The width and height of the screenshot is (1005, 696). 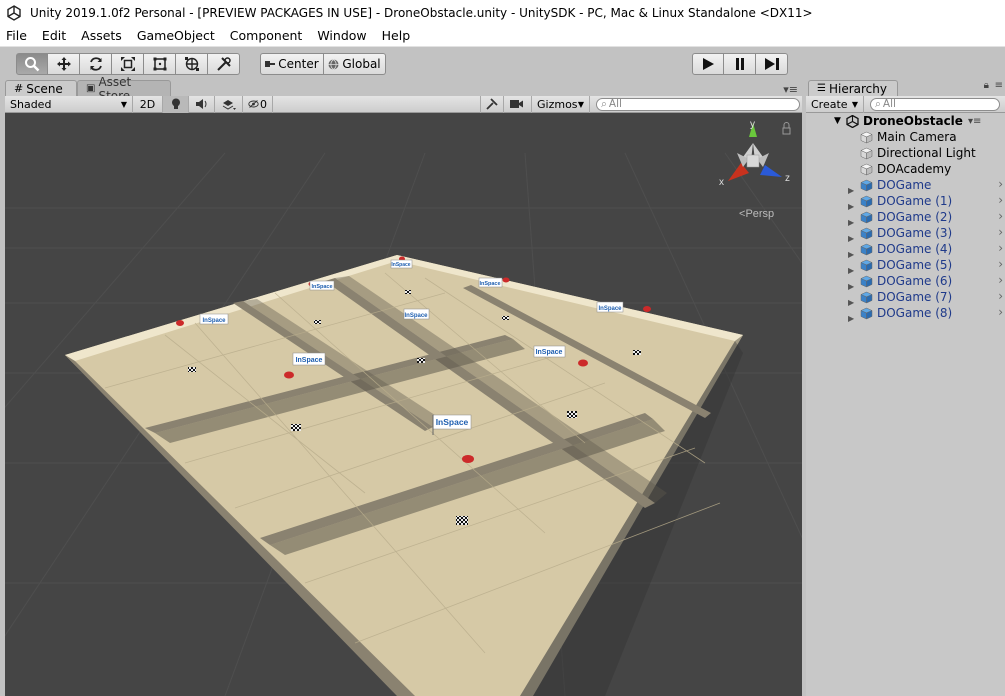 I want to click on hierarchy-item: ▶ DOGame (7) ›, so click(x=905, y=298).